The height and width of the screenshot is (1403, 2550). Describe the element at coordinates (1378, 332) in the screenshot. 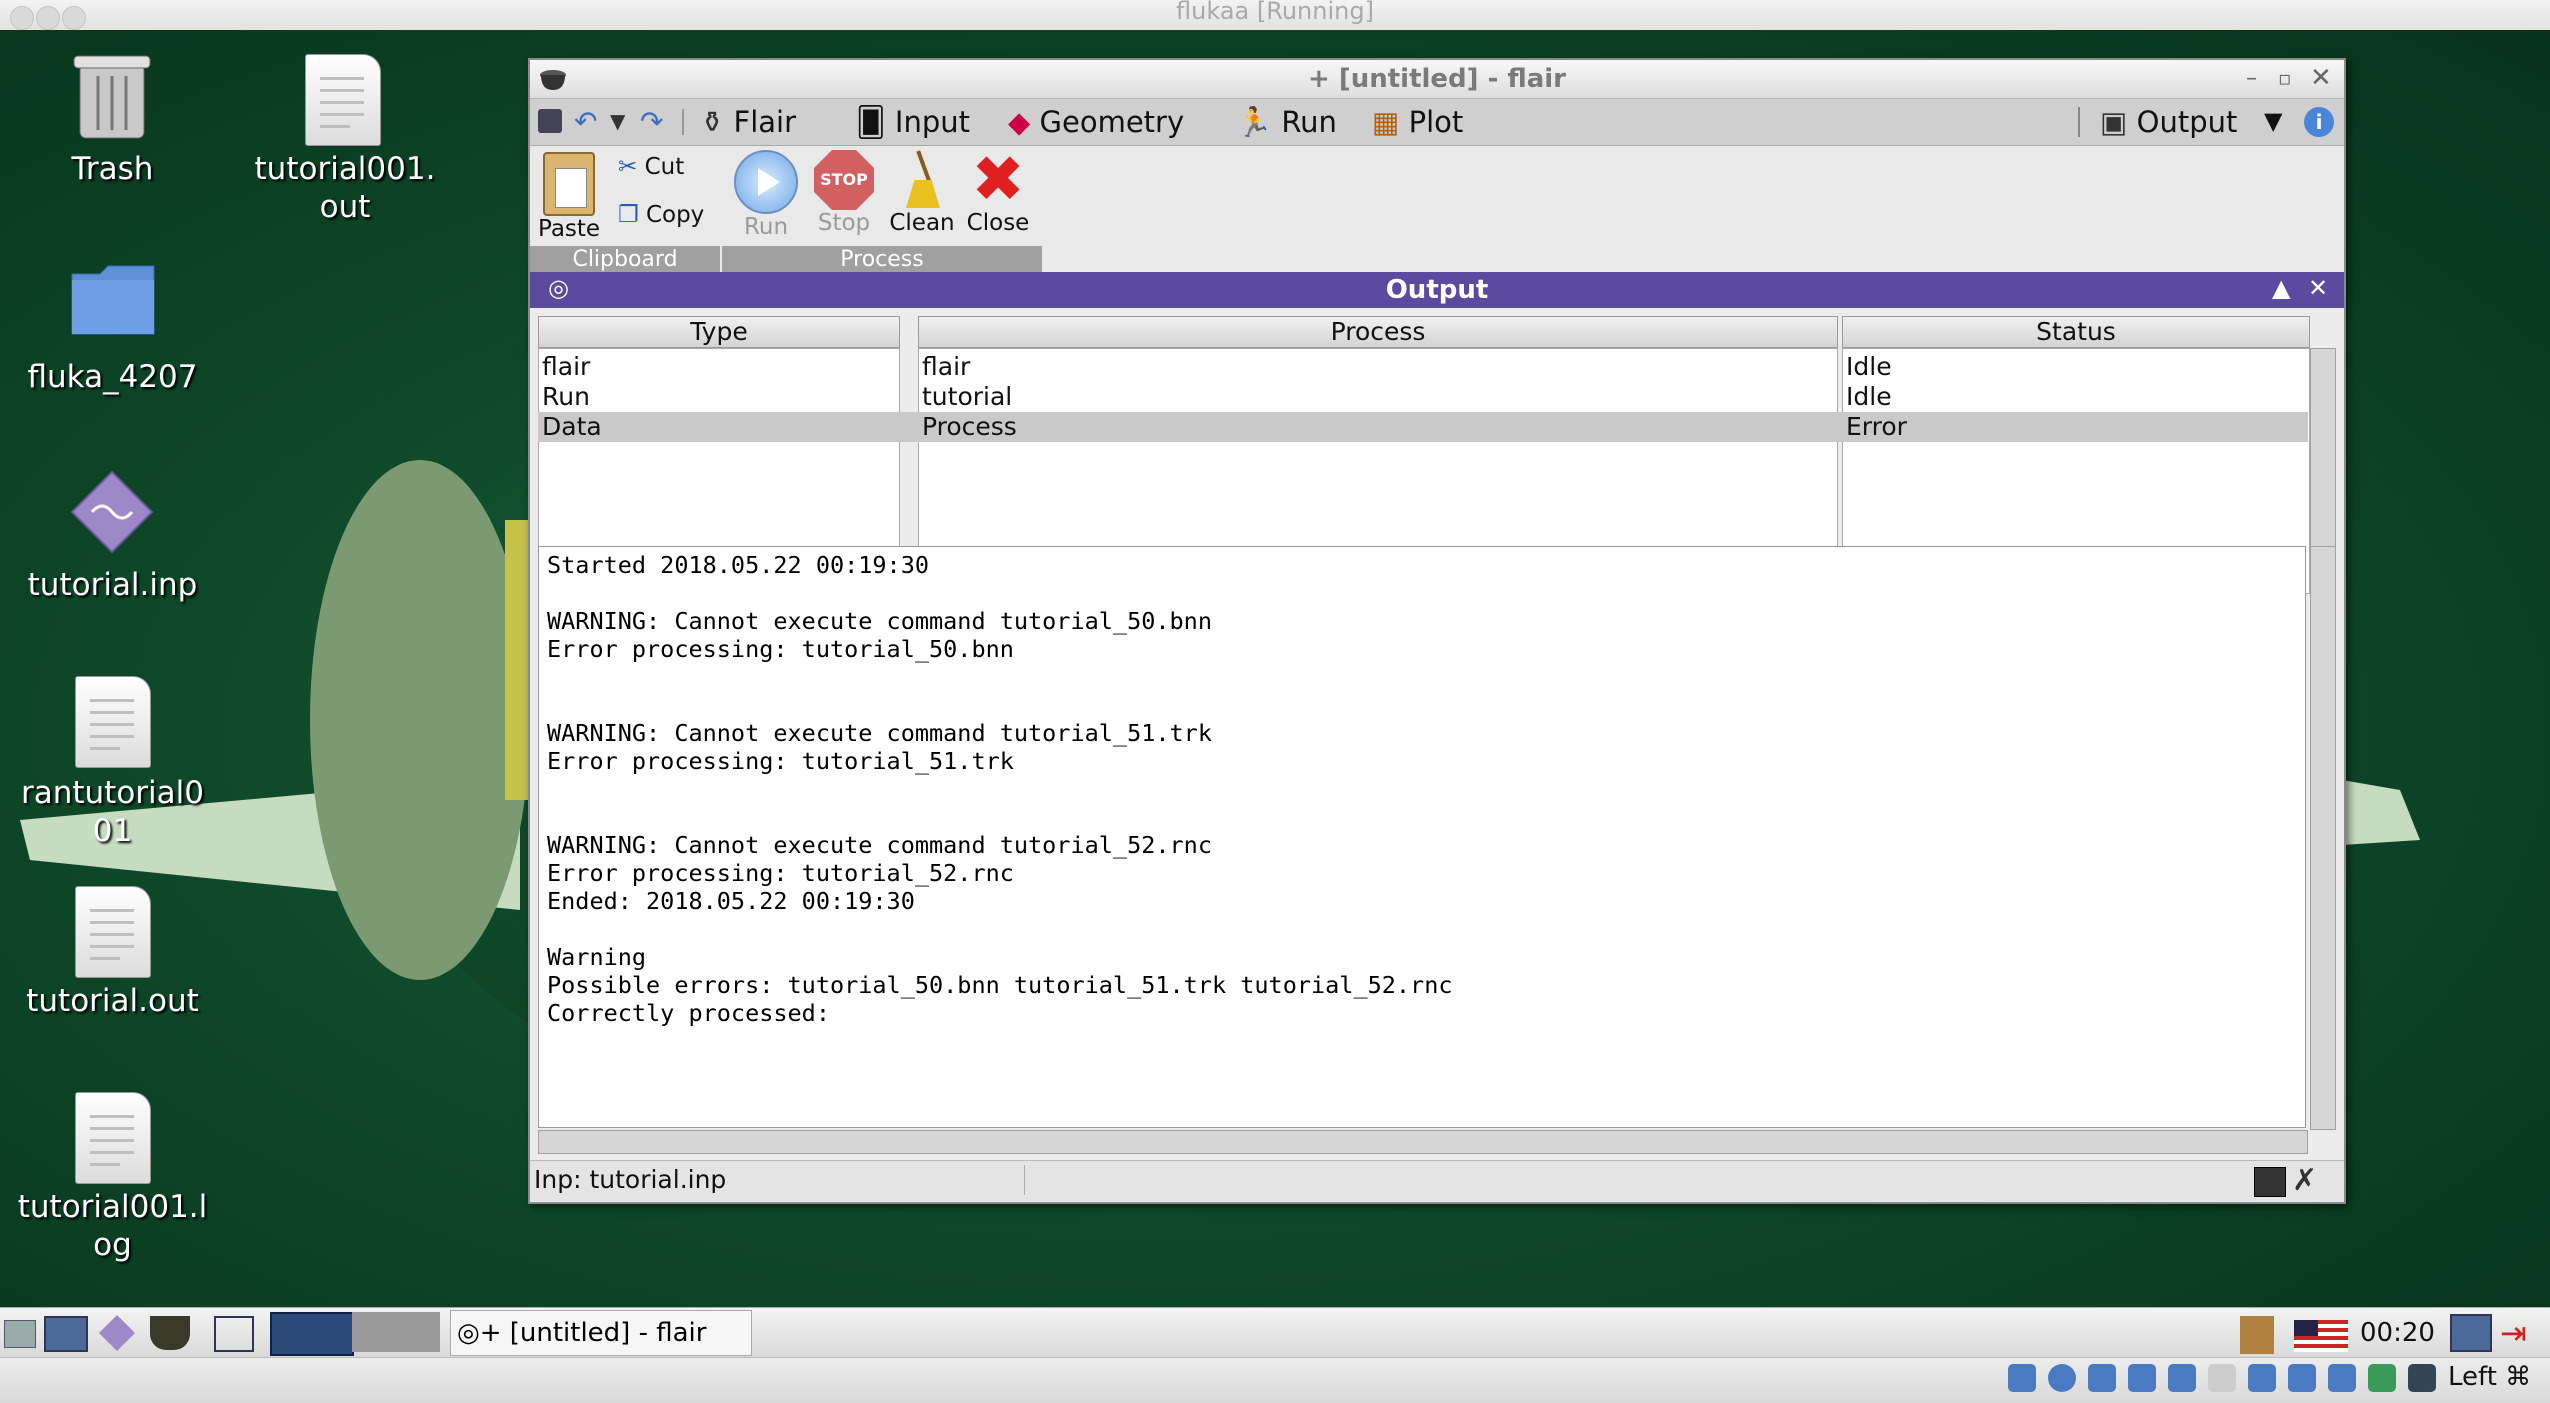

I see `column-header-process: Process` at that location.